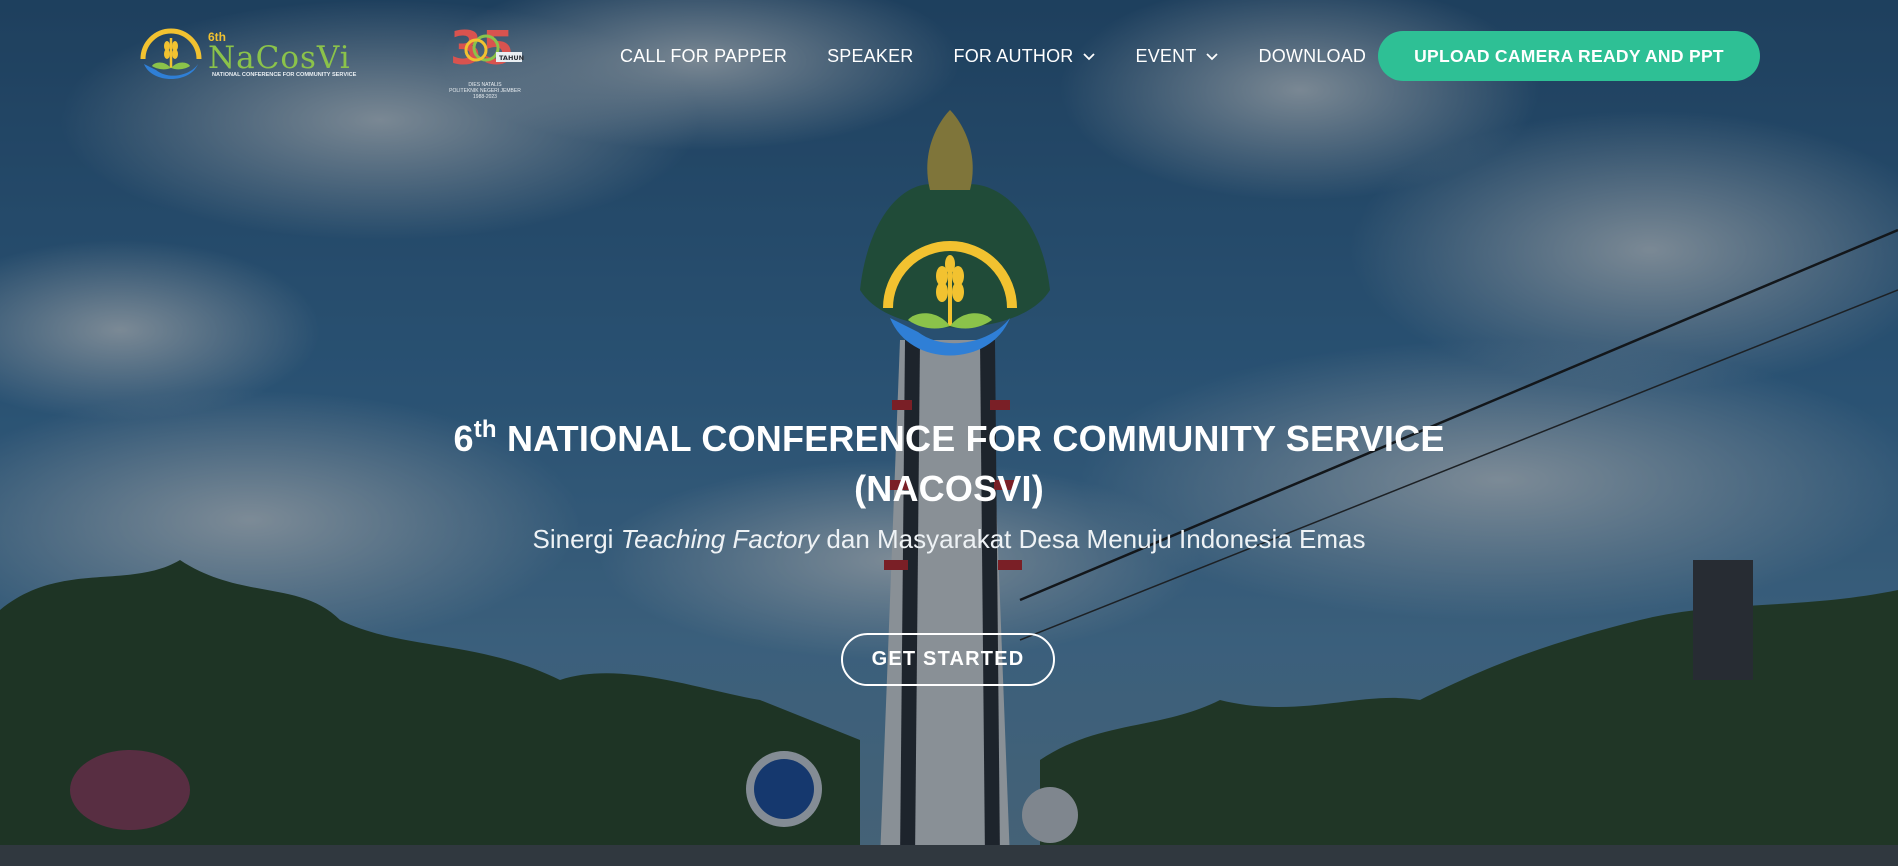  I want to click on nav-item-label: SPEAKER, so click(870, 55).